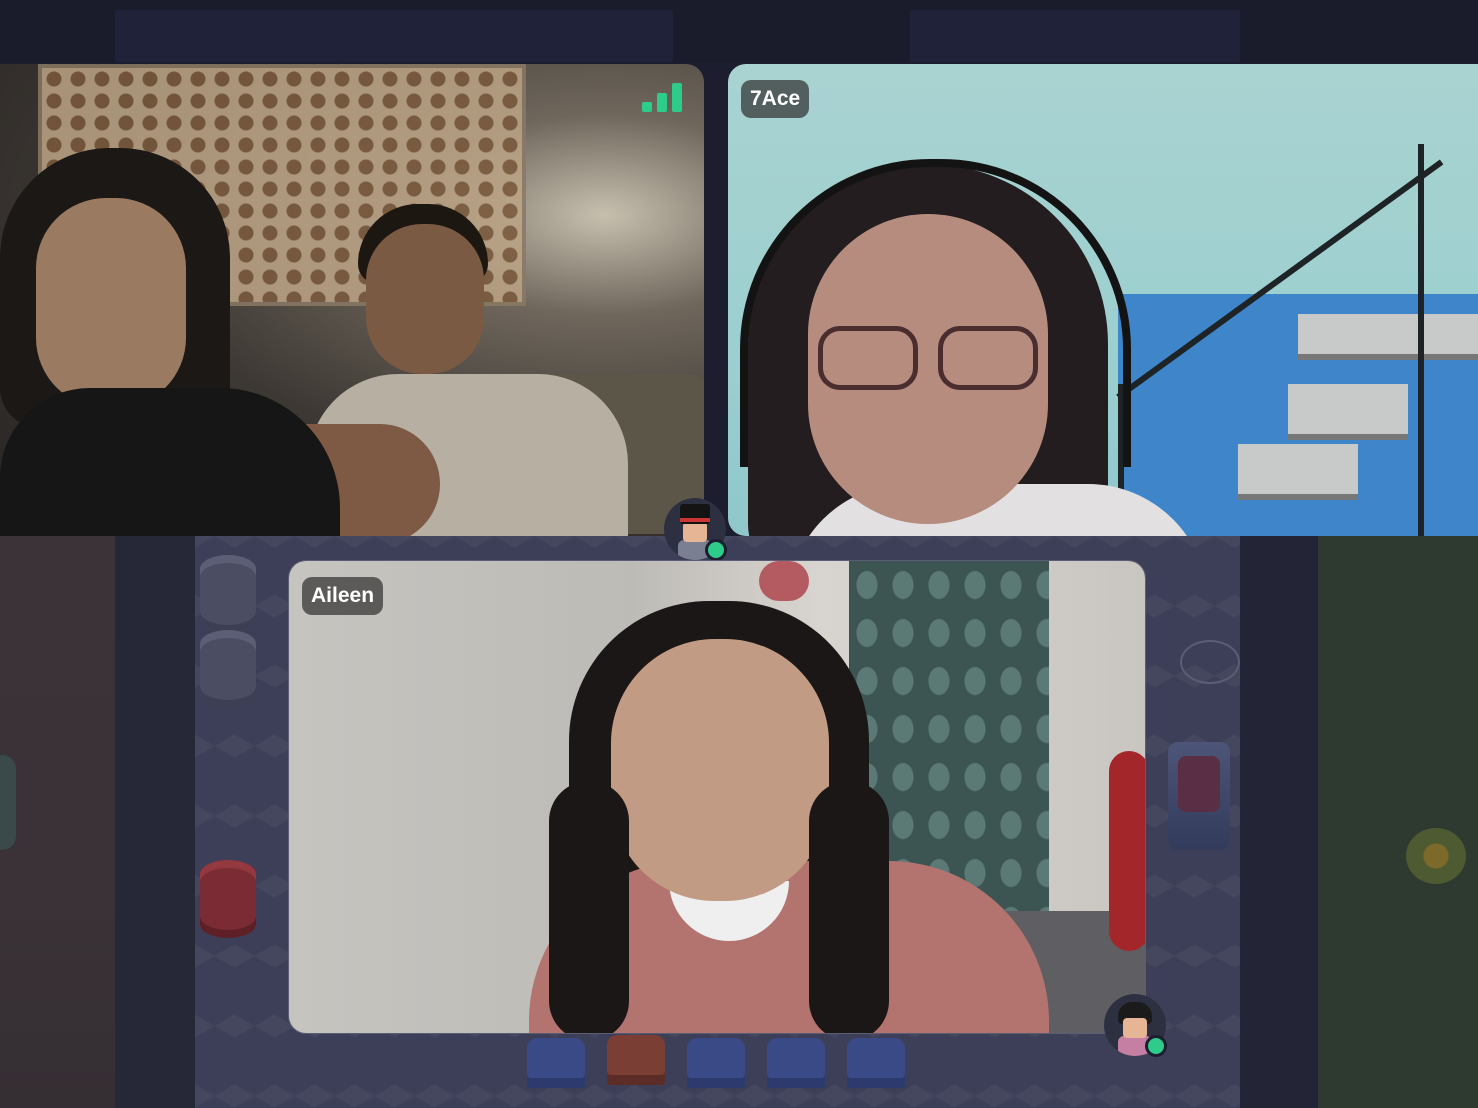 Image resolution: width=1478 pixels, height=1108 pixels. What do you see at coordinates (1421, 340) in the screenshot?
I see `stair-post` at bounding box center [1421, 340].